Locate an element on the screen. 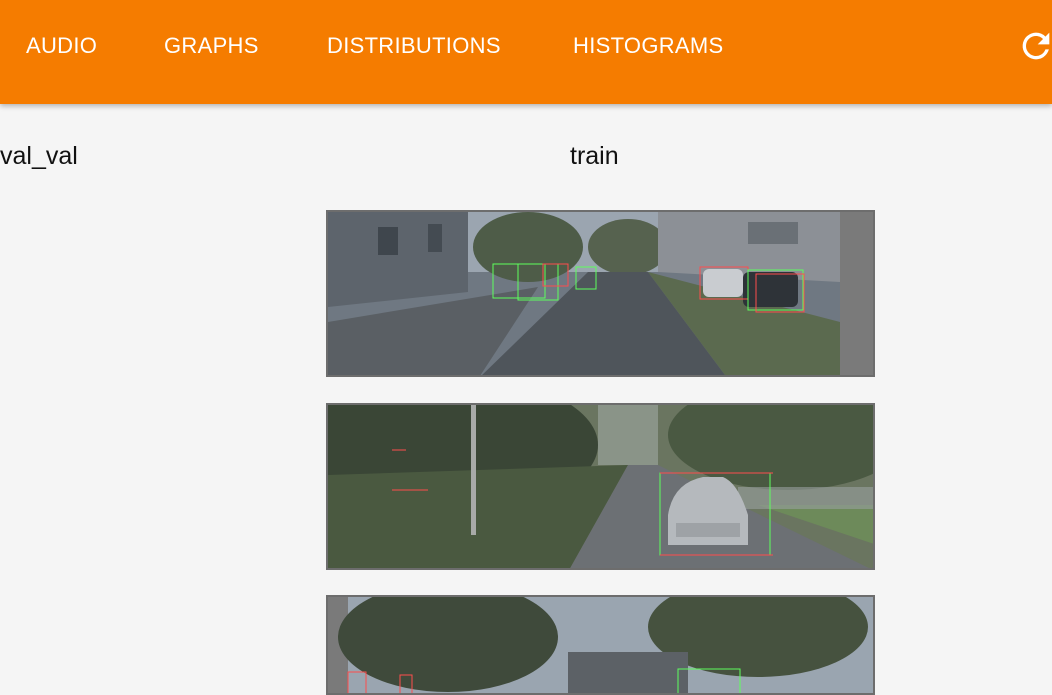  tree-road-image is located at coordinates (600, 645).